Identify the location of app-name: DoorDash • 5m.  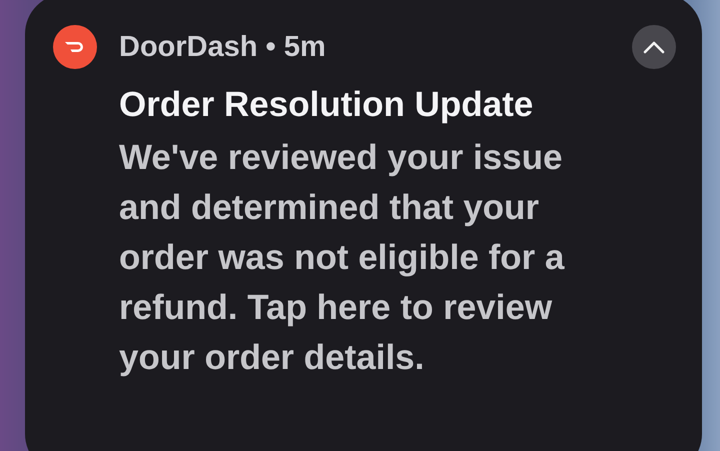
(223, 47).